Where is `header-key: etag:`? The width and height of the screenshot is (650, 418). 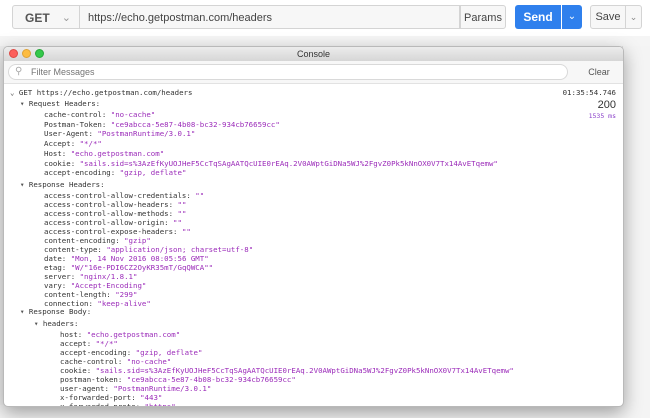 header-key: etag: is located at coordinates (55, 267).